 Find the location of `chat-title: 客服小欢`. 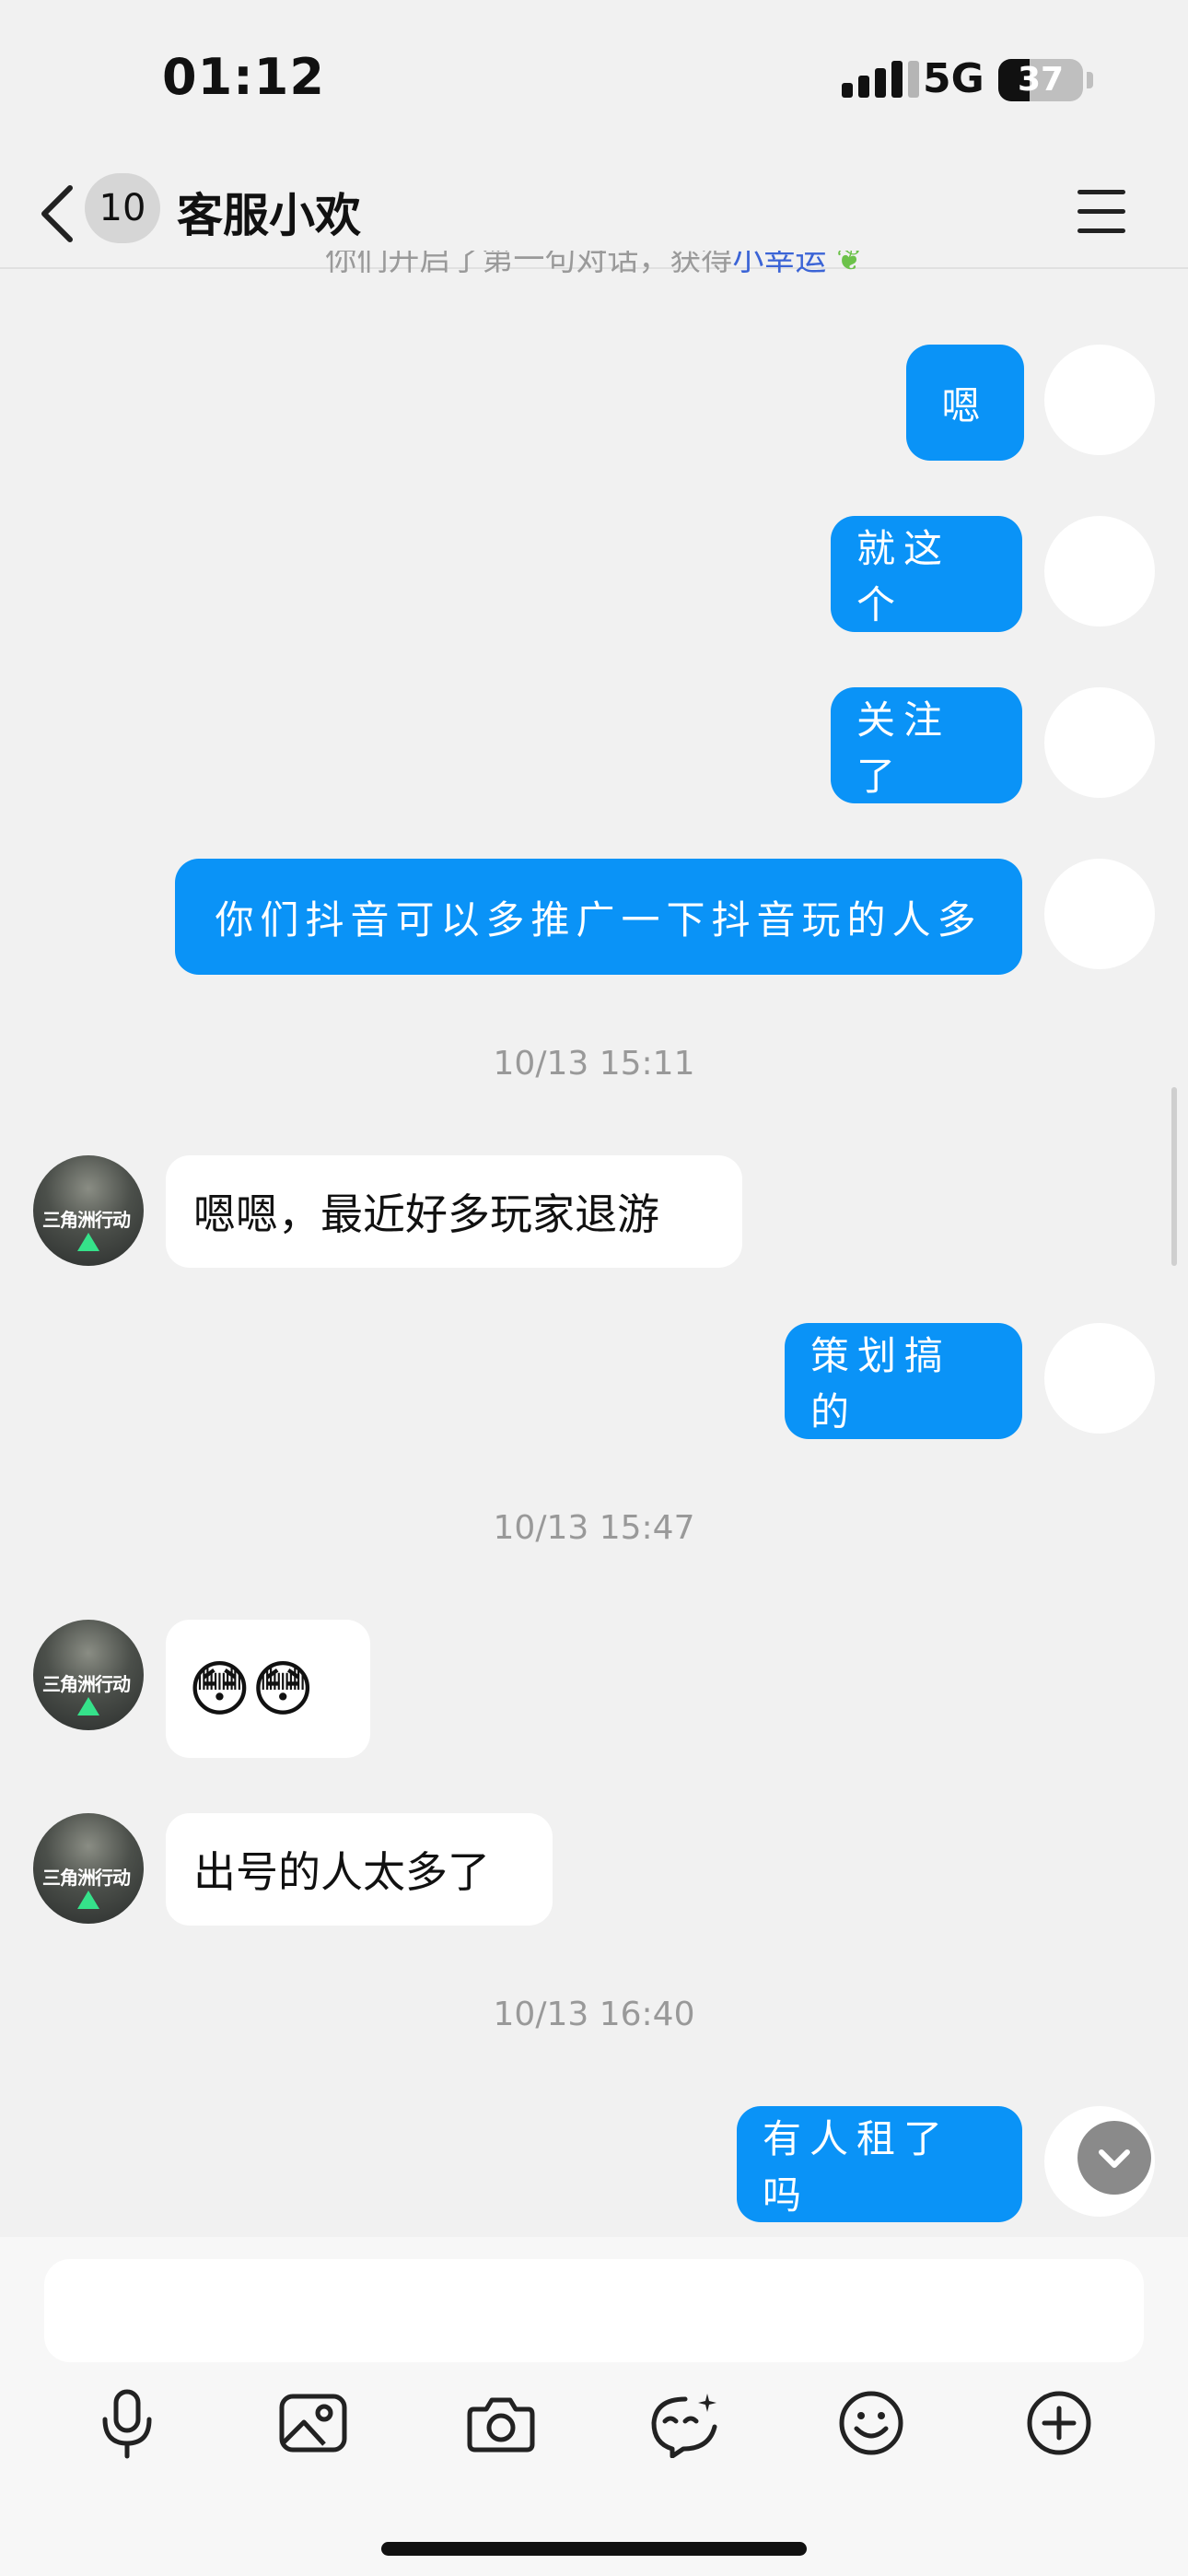

chat-title: 客服小欢 is located at coordinates (269, 215).